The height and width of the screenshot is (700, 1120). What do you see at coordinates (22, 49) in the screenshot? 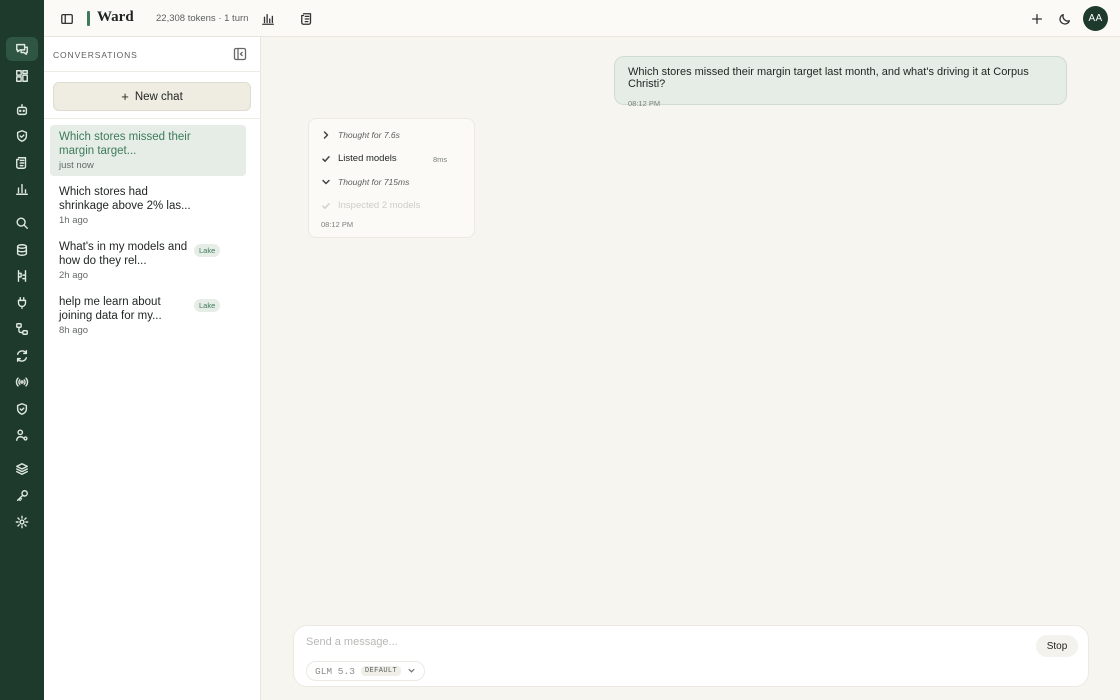
I see `rail-chat-icon` at bounding box center [22, 49].